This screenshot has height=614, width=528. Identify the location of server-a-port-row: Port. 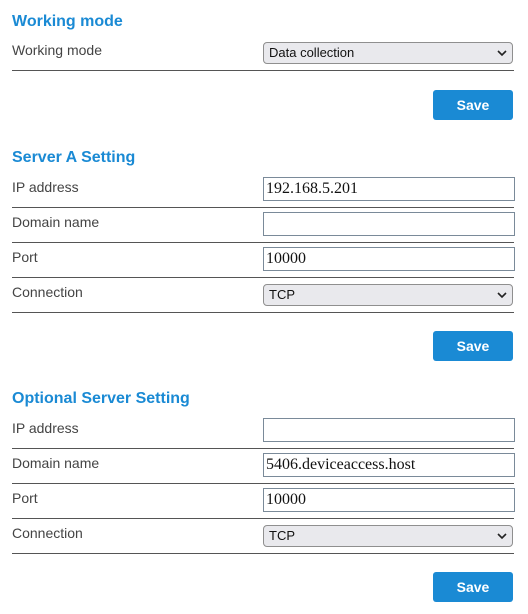
(263, 260).